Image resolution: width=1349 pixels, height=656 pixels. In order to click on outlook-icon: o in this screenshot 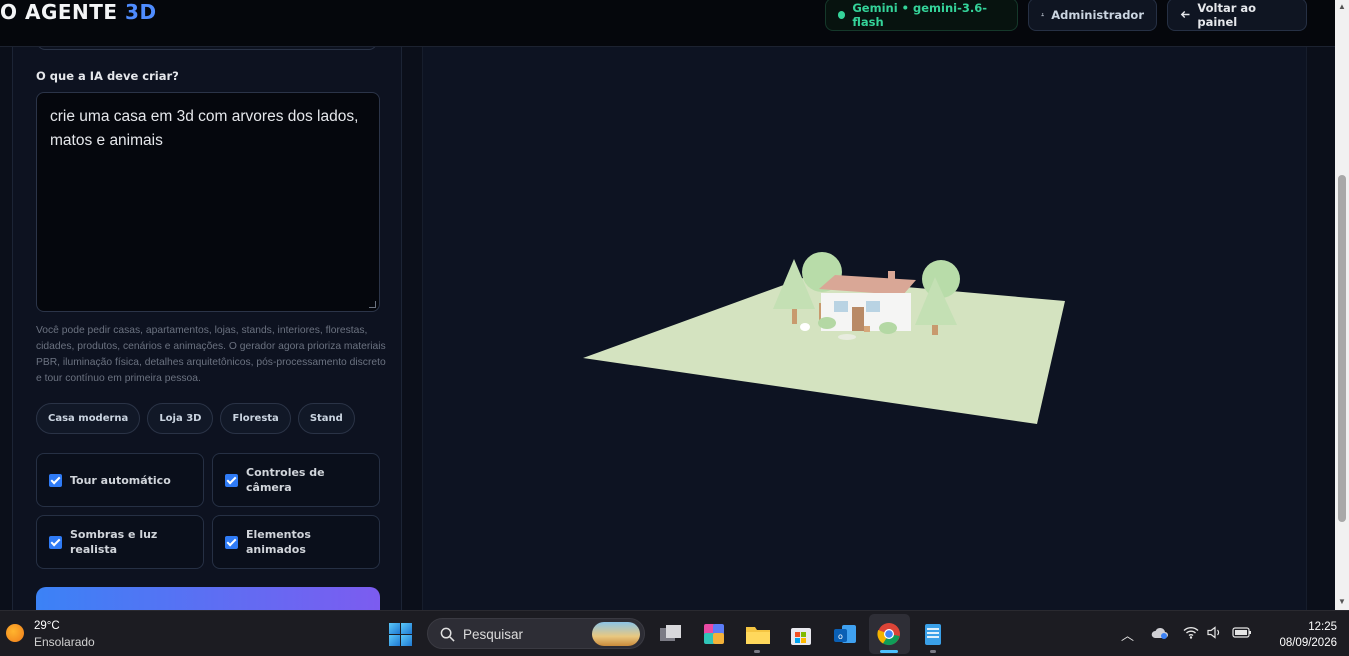, I will do `click(845, 634)`.